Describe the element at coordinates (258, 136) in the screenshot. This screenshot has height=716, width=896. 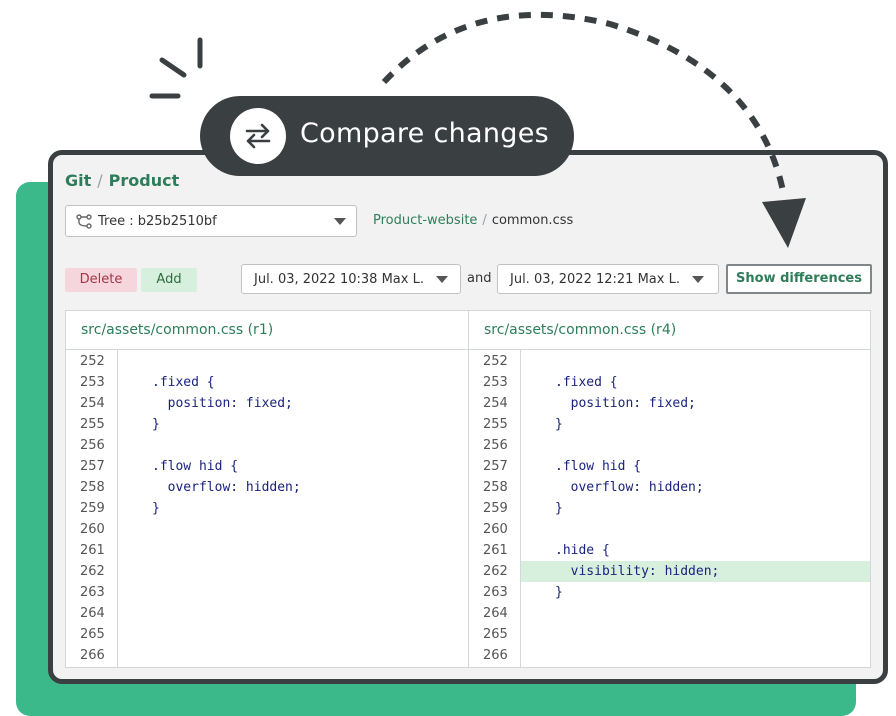
I see `swap-arrows-icon` at that location.